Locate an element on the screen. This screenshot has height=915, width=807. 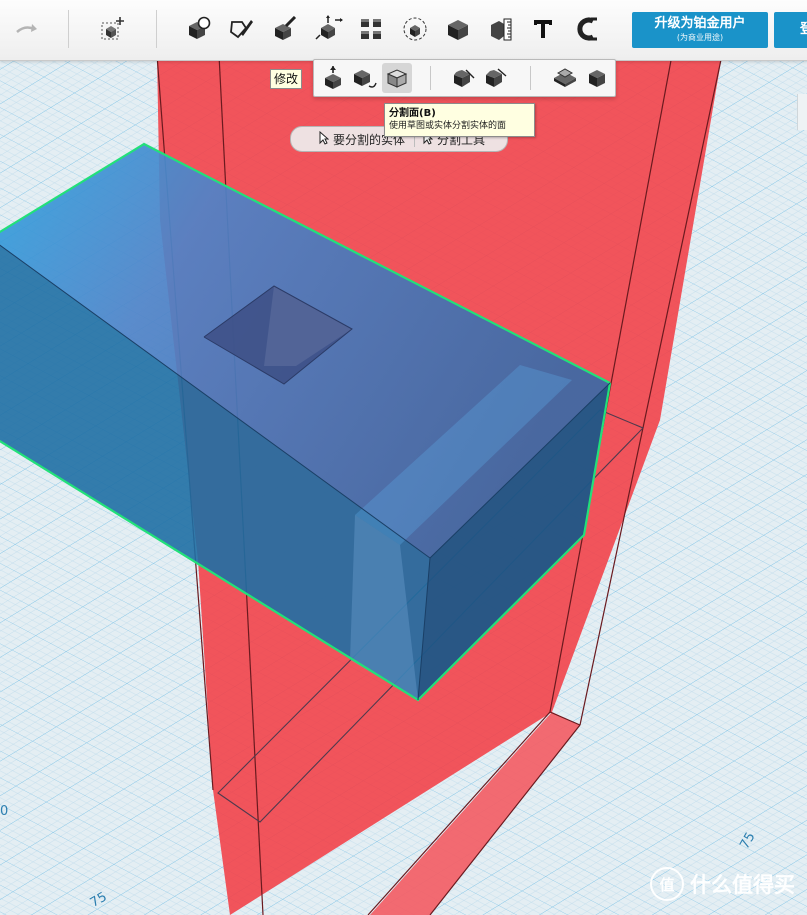
snap-icon is located at coordinates (586, 29).